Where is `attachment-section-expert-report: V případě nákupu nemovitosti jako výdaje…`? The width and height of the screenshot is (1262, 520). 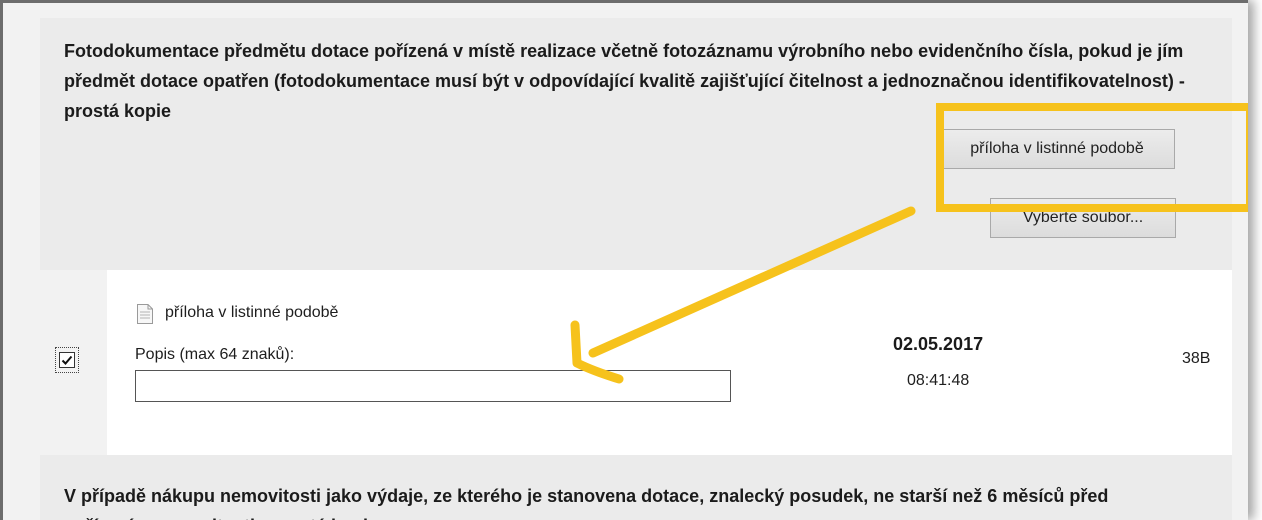
attachment-section-expert-report: V případě nákupu nemovitosti jako výdaje… is located at coordinates (636, 487).